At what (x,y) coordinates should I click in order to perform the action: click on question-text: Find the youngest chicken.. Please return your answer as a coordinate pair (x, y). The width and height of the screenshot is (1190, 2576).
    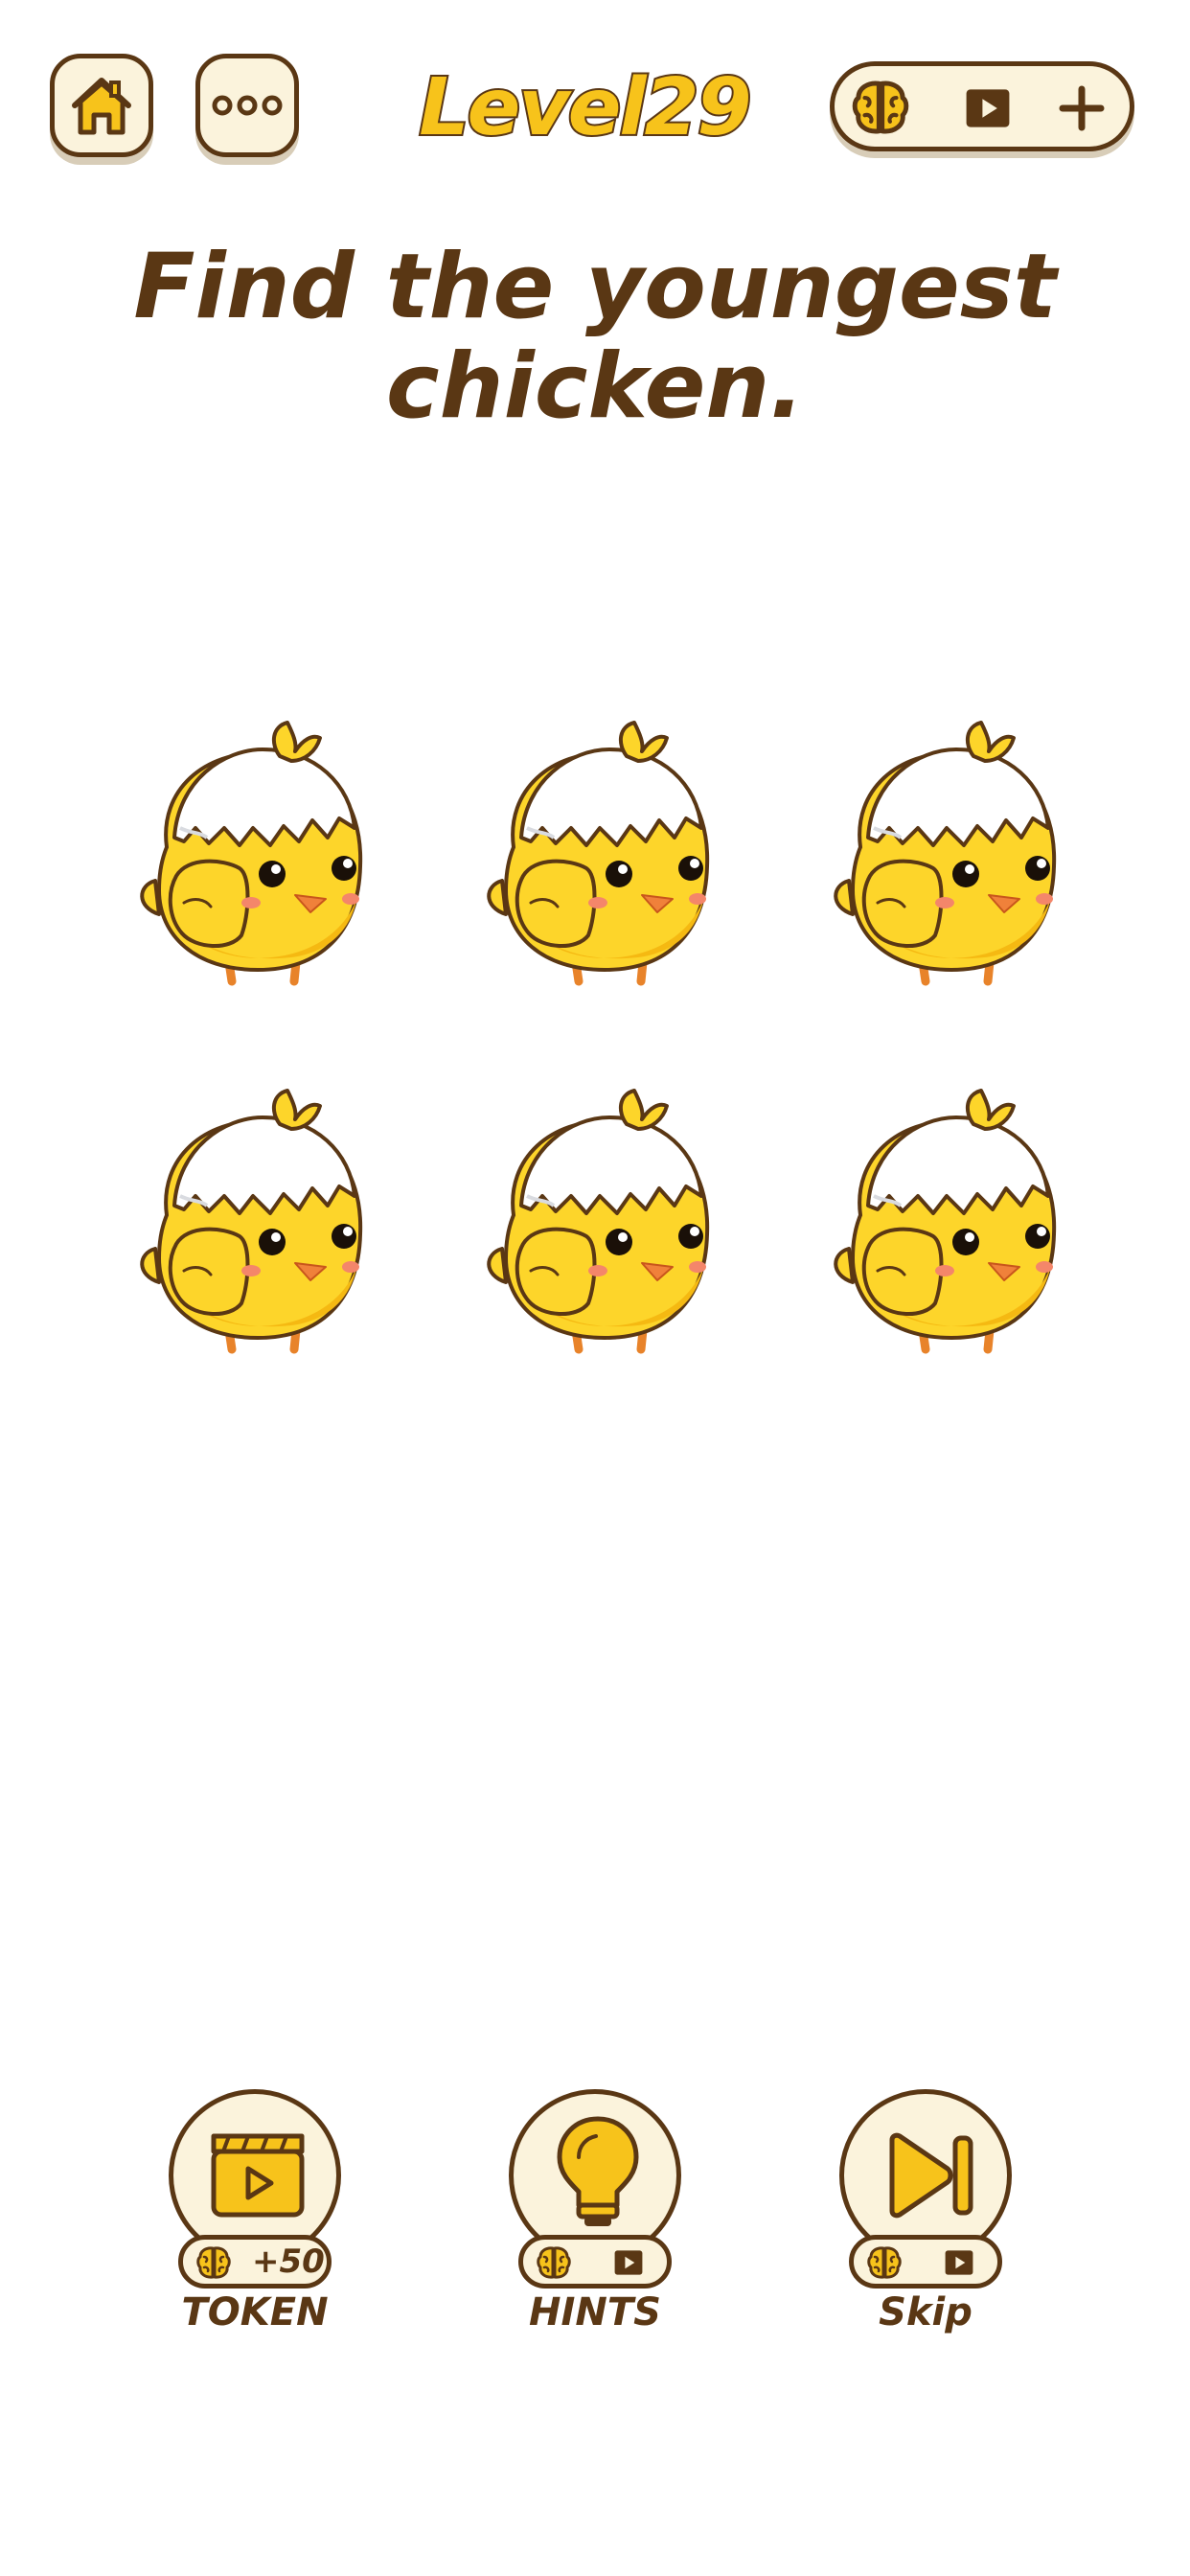
    Looking at the image, I should click on (595, 337).